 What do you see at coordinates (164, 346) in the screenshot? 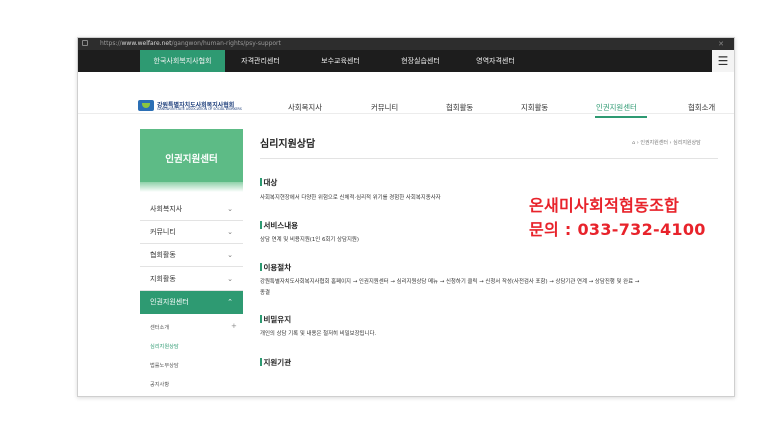
I see `sub-item-psychological-counseling: 심리지원상담` at bounding box center [164, 346].